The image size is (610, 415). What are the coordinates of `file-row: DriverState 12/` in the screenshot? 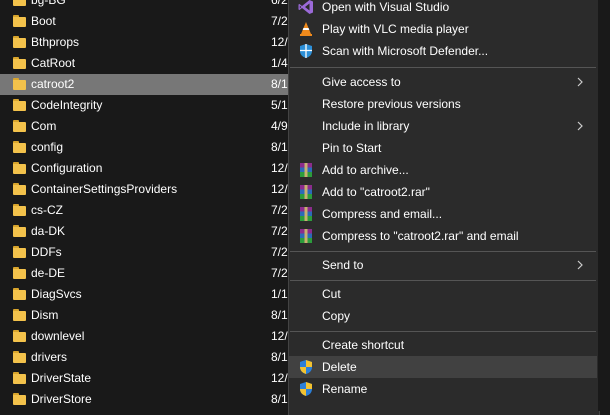 It's located at (145, 378).